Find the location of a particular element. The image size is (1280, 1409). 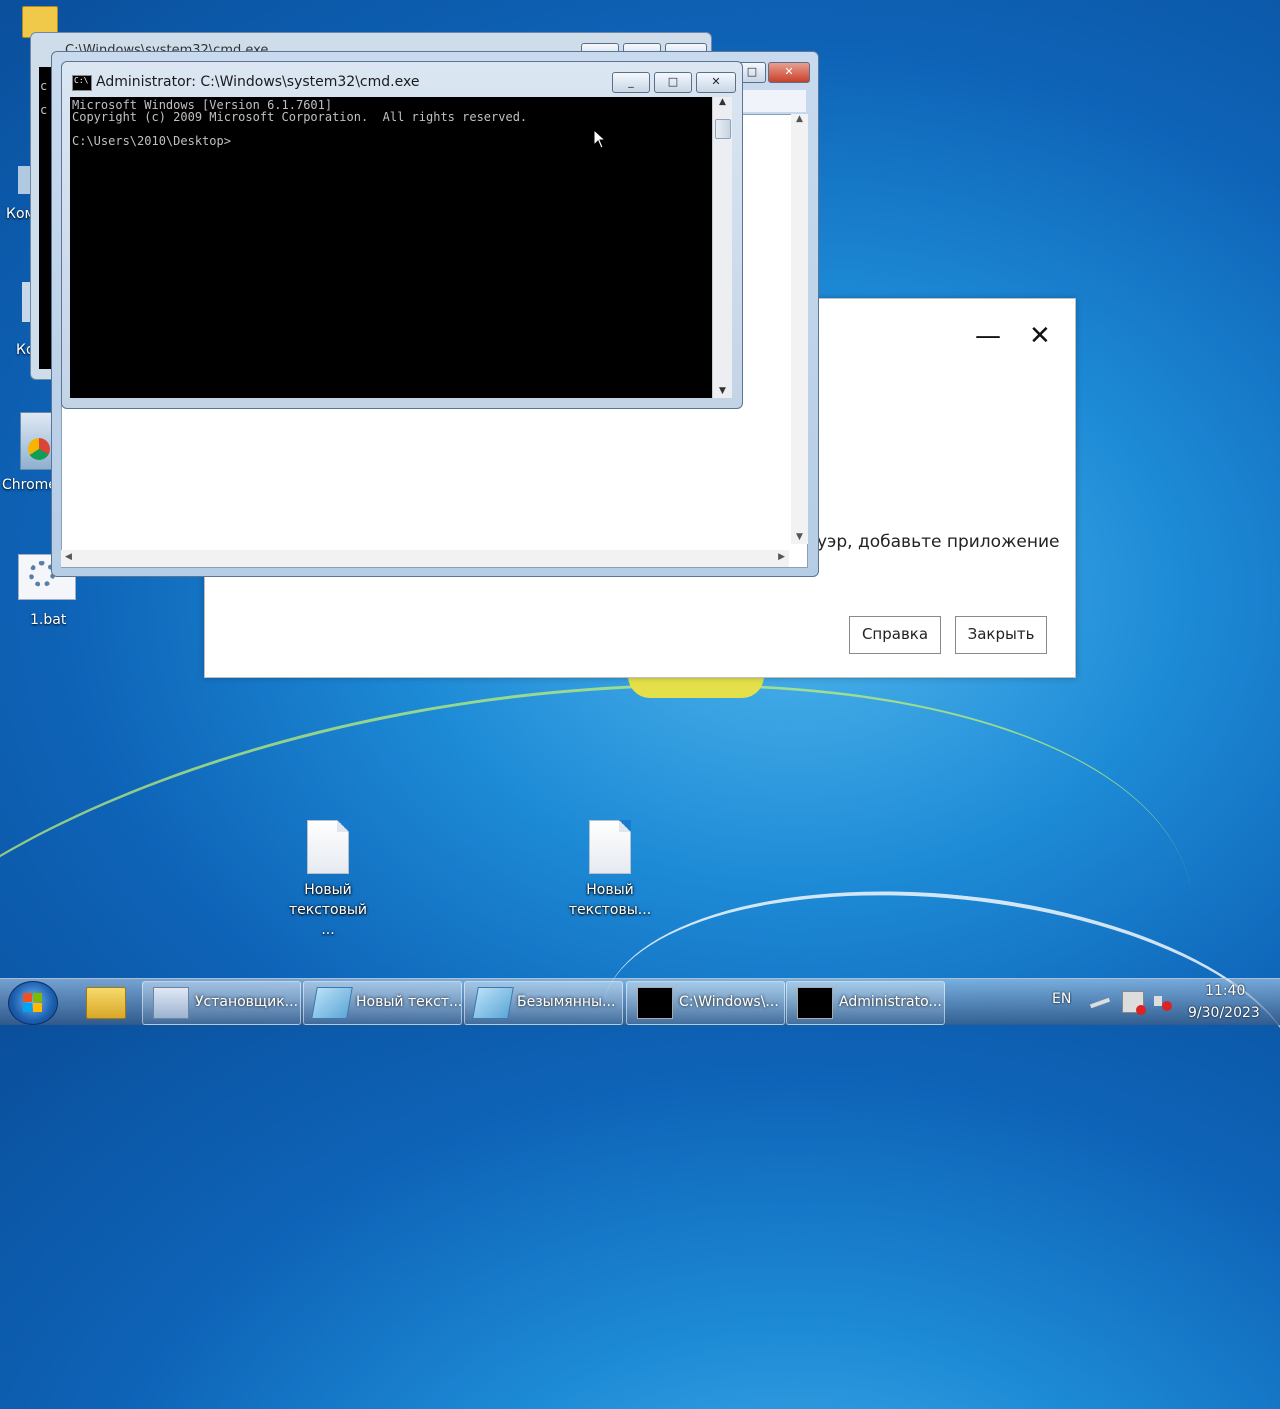

scroll-right-arrow-icon: ▶ is located at coordinates (781, 557).